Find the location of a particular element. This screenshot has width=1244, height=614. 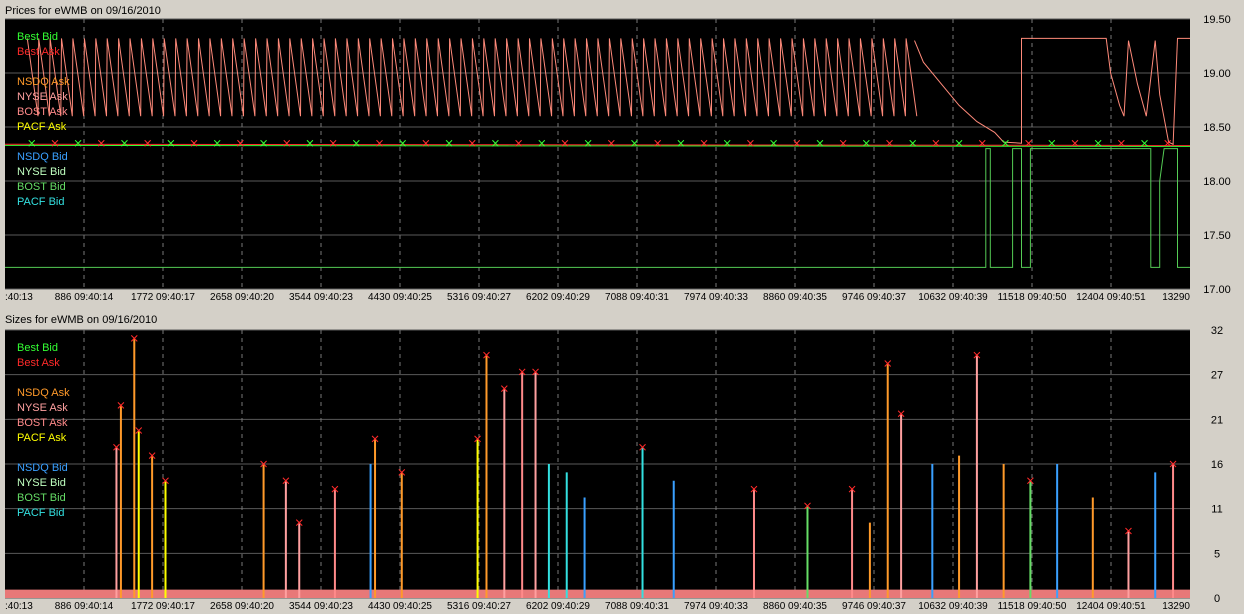

prices-panel-title: Prices for eWMB on 09/16/2010 is located at coordinates (83, 11).